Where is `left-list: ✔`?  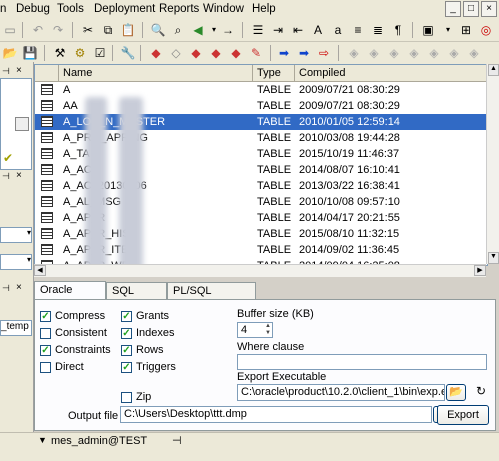
left-list: ✔ is located at coordinates (16, 124).